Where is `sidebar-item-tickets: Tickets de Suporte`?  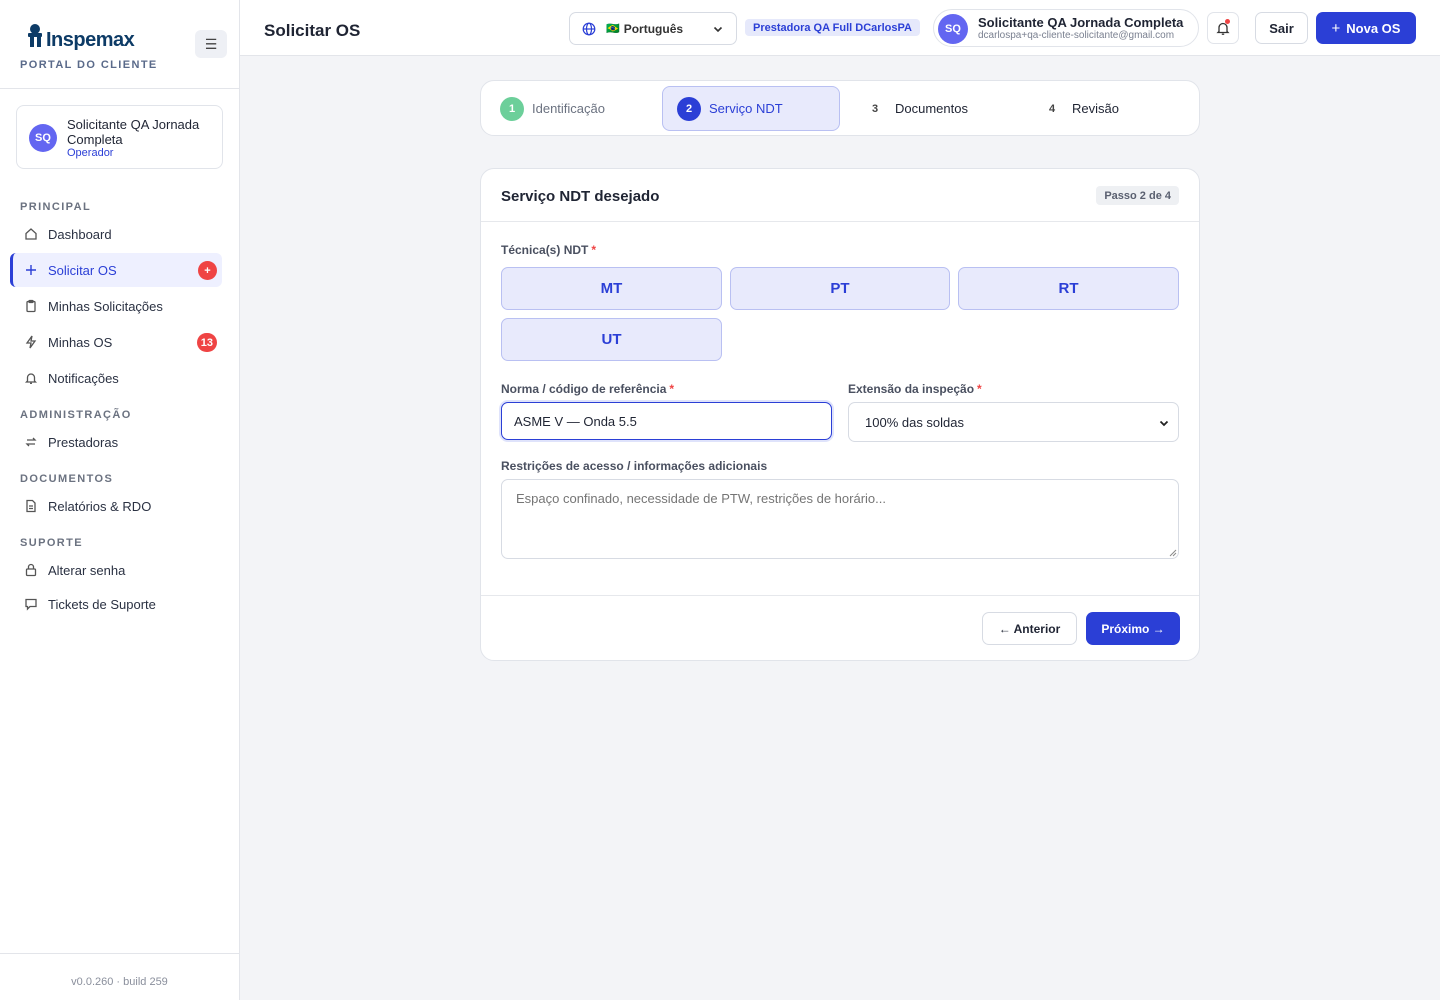
sidebar-item-tickets: Tickets de Suporte is located at coordinates (116, 604).